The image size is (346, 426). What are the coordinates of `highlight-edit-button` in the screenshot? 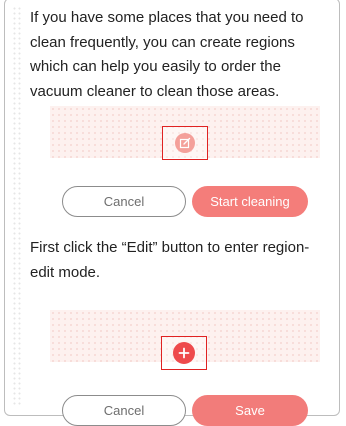 It's located at (185, 143).